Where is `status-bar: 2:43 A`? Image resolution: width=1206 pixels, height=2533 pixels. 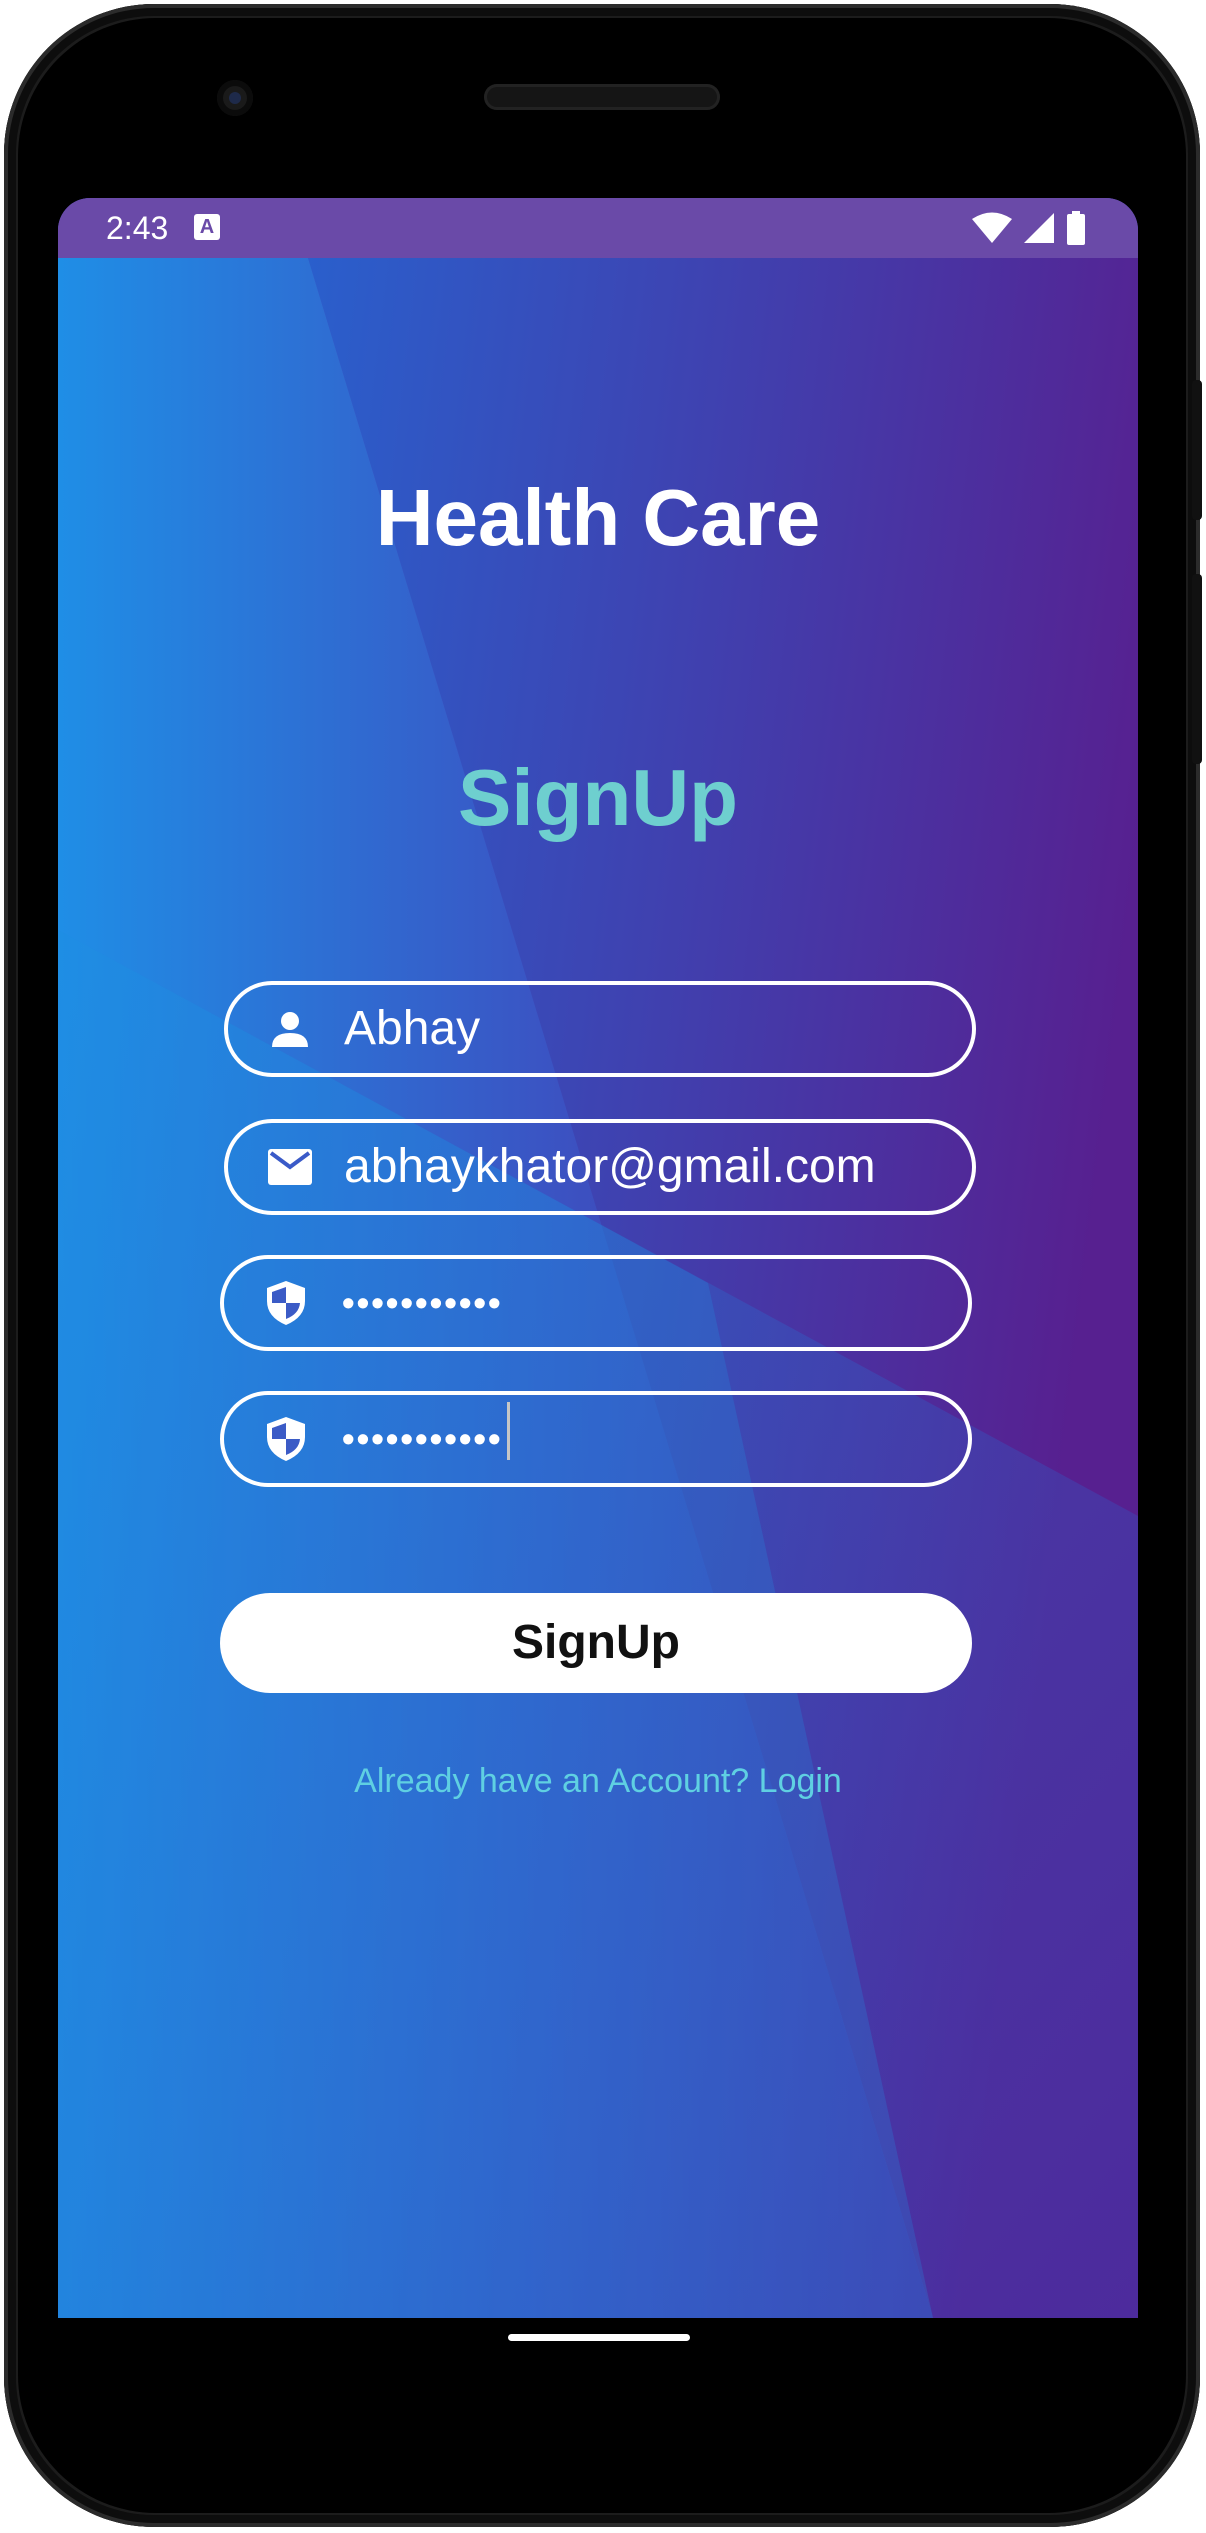 status-bar: 2:43 A is located at coordinates (598, 228).